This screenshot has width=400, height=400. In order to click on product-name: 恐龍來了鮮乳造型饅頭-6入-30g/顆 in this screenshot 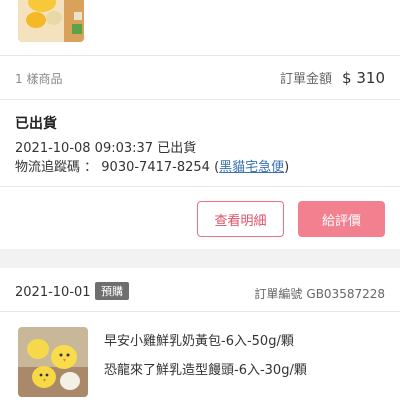, I will do `click(205, 368)`.